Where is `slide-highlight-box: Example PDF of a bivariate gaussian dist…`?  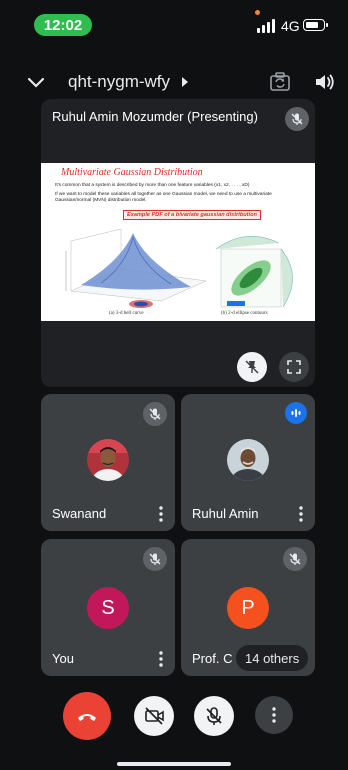
slide-highlight-box: Example PDF of a bivariate gaussian dist… is located at coordinates (192, 215).